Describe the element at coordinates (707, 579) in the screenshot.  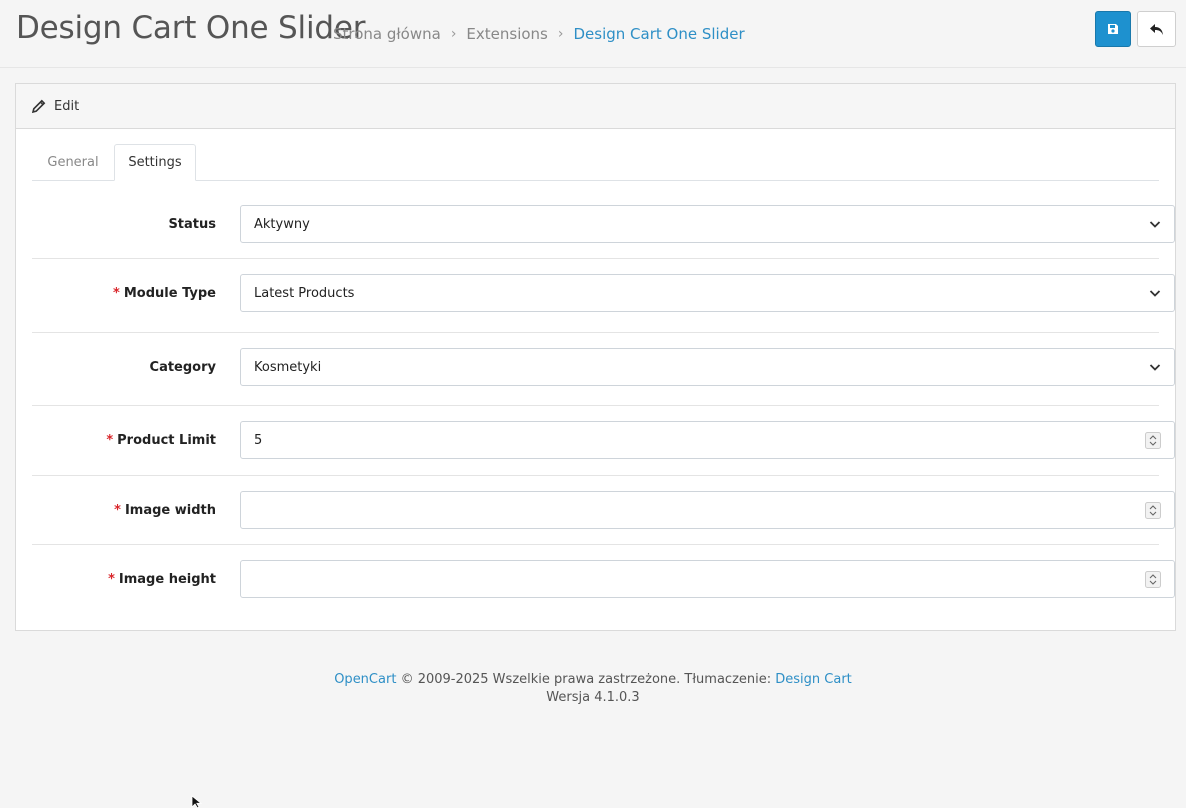
I see `image-height-input` at that location.